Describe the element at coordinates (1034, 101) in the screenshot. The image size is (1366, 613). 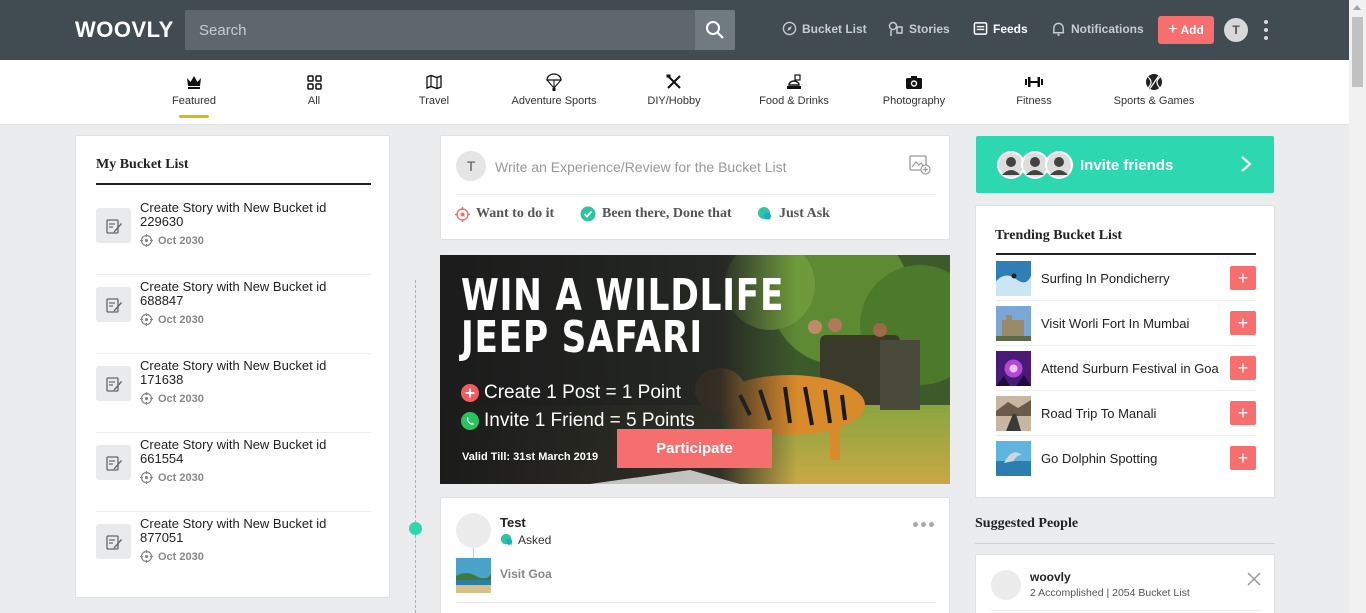
I see `category-label: Fitness` at that location.